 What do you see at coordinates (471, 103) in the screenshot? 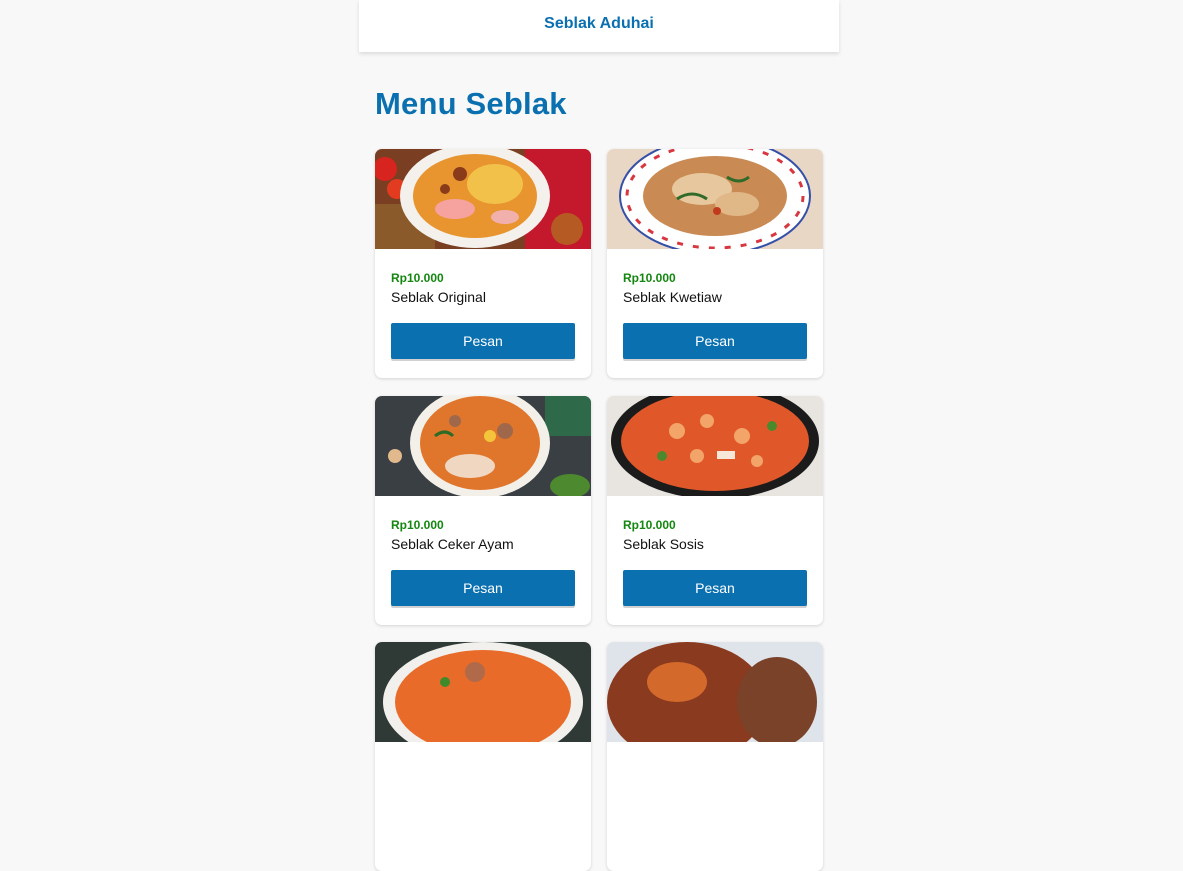
I see `page-title: Menu Seblak` at bounding box center [471, 103].